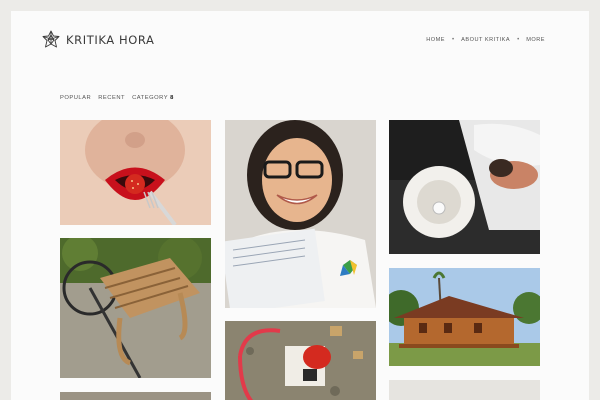 The image size is (600, 400). What do you see at coordinates (150, 98) in the screenshot?
I see `filter-category-label: CATEGORY` at bounding box center [150, 98].